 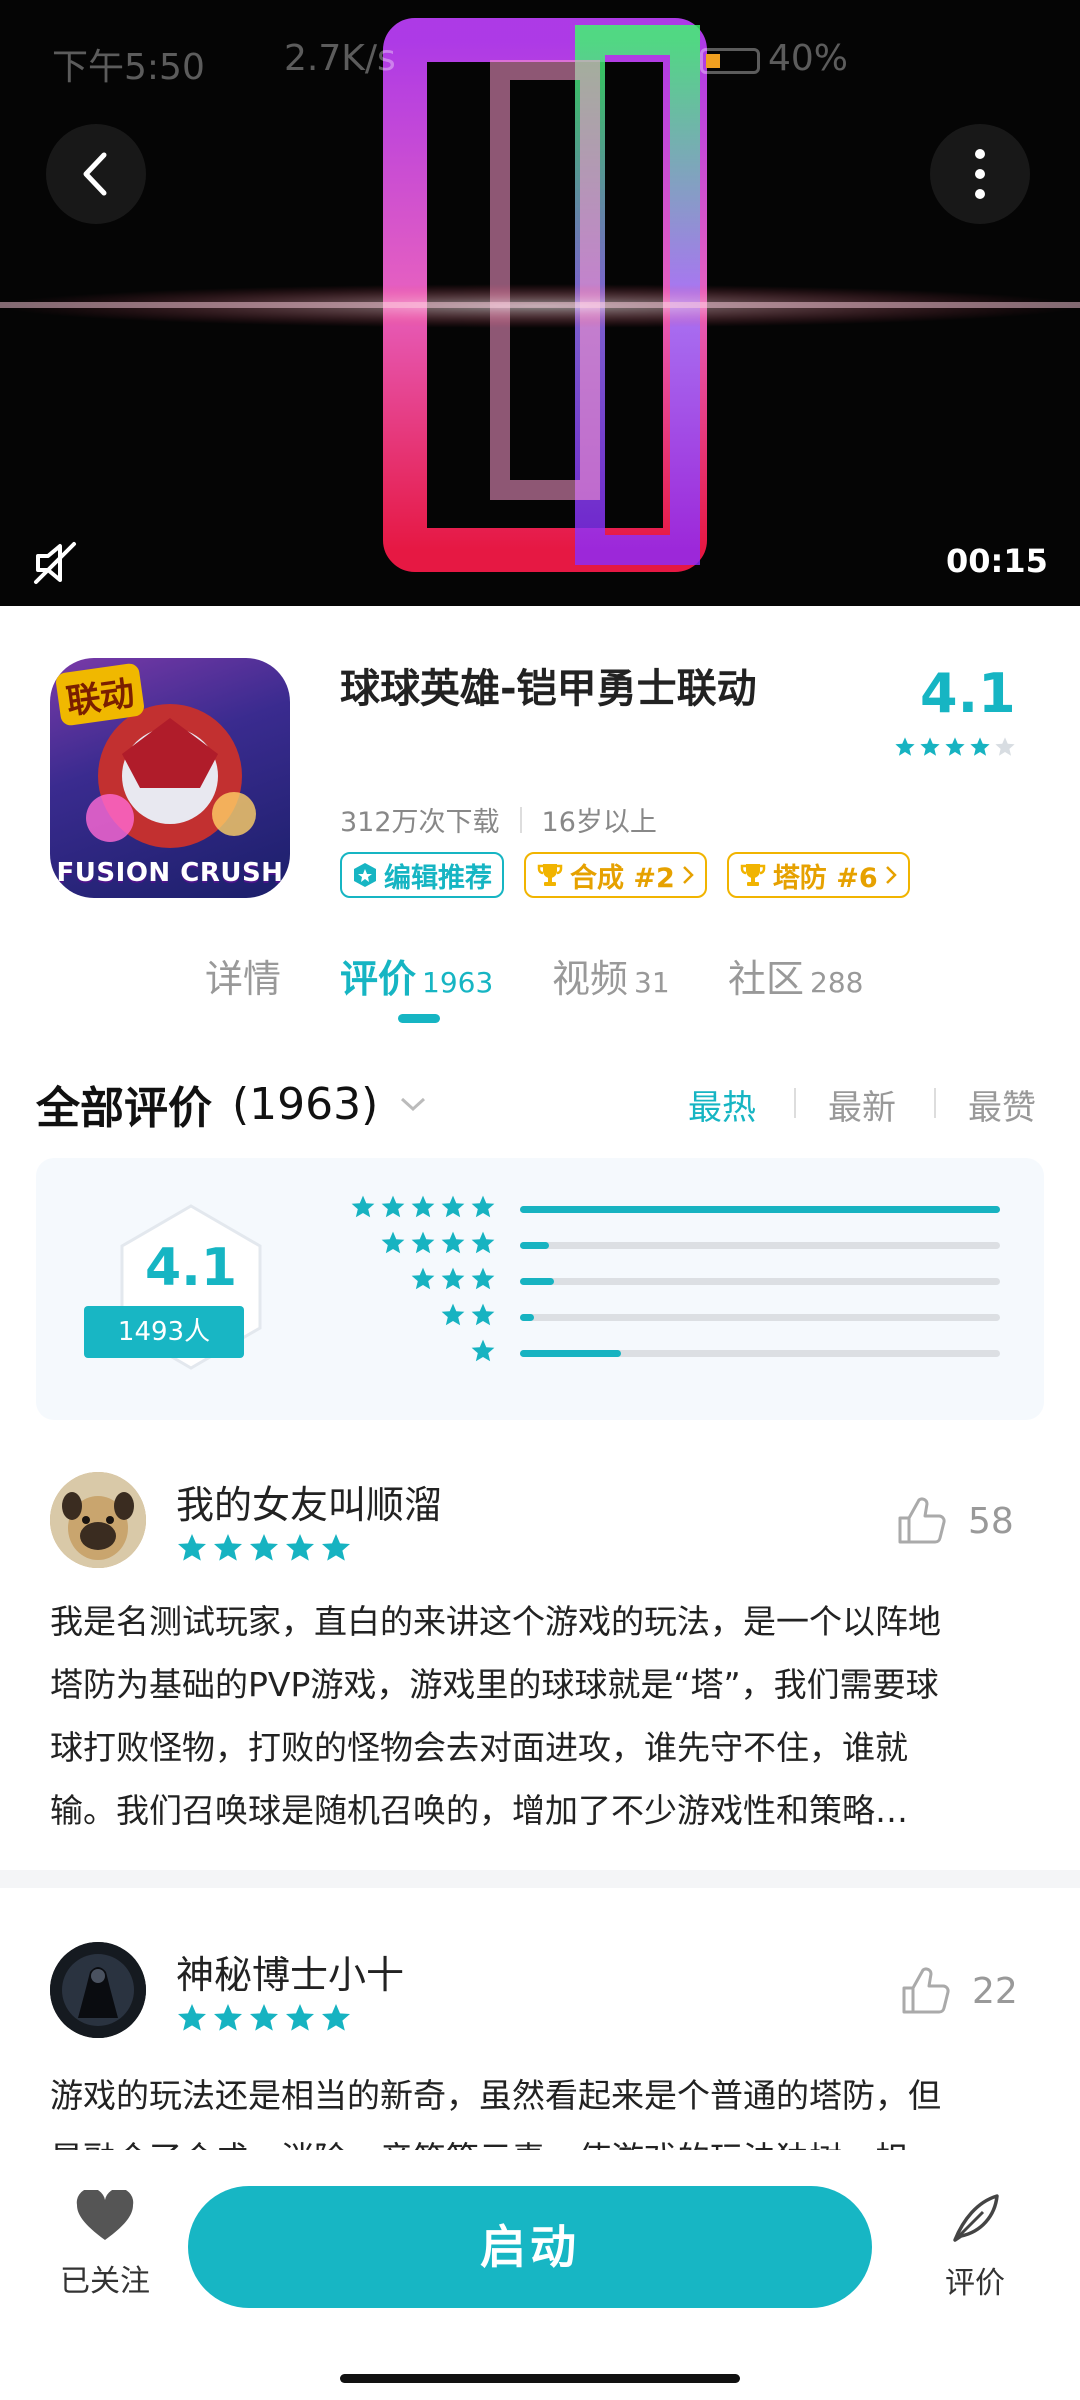 What do you see at coordinates (975, 2246) in the screenshot?
I see `rate-button: 评价` at bounding box center [975, 2246].